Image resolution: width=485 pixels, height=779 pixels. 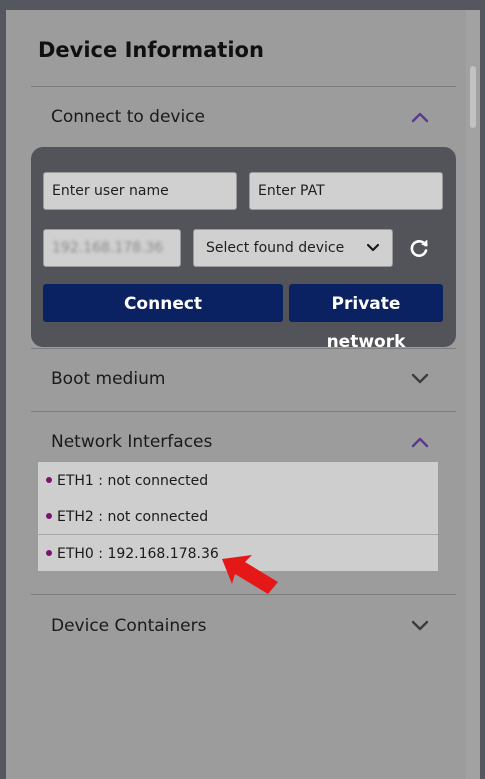 What do you see at coordinates (133, 481) in the screenshot?
I see `interface-text: ETH1 : not connected` at bounding box center [133, 481].